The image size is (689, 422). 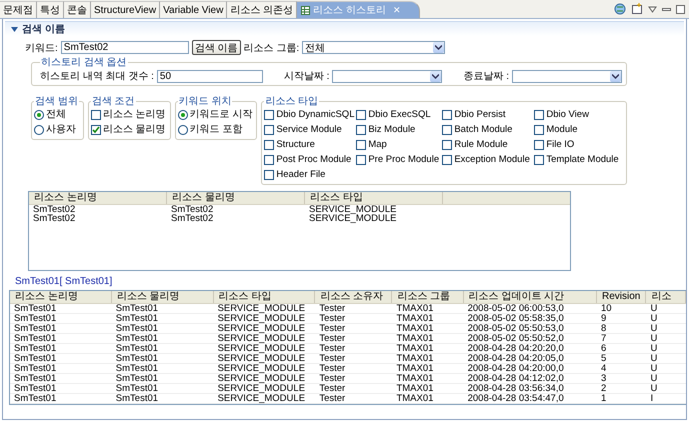 I want to click on group-title: 검색 범위, so click(x=56, y=101).